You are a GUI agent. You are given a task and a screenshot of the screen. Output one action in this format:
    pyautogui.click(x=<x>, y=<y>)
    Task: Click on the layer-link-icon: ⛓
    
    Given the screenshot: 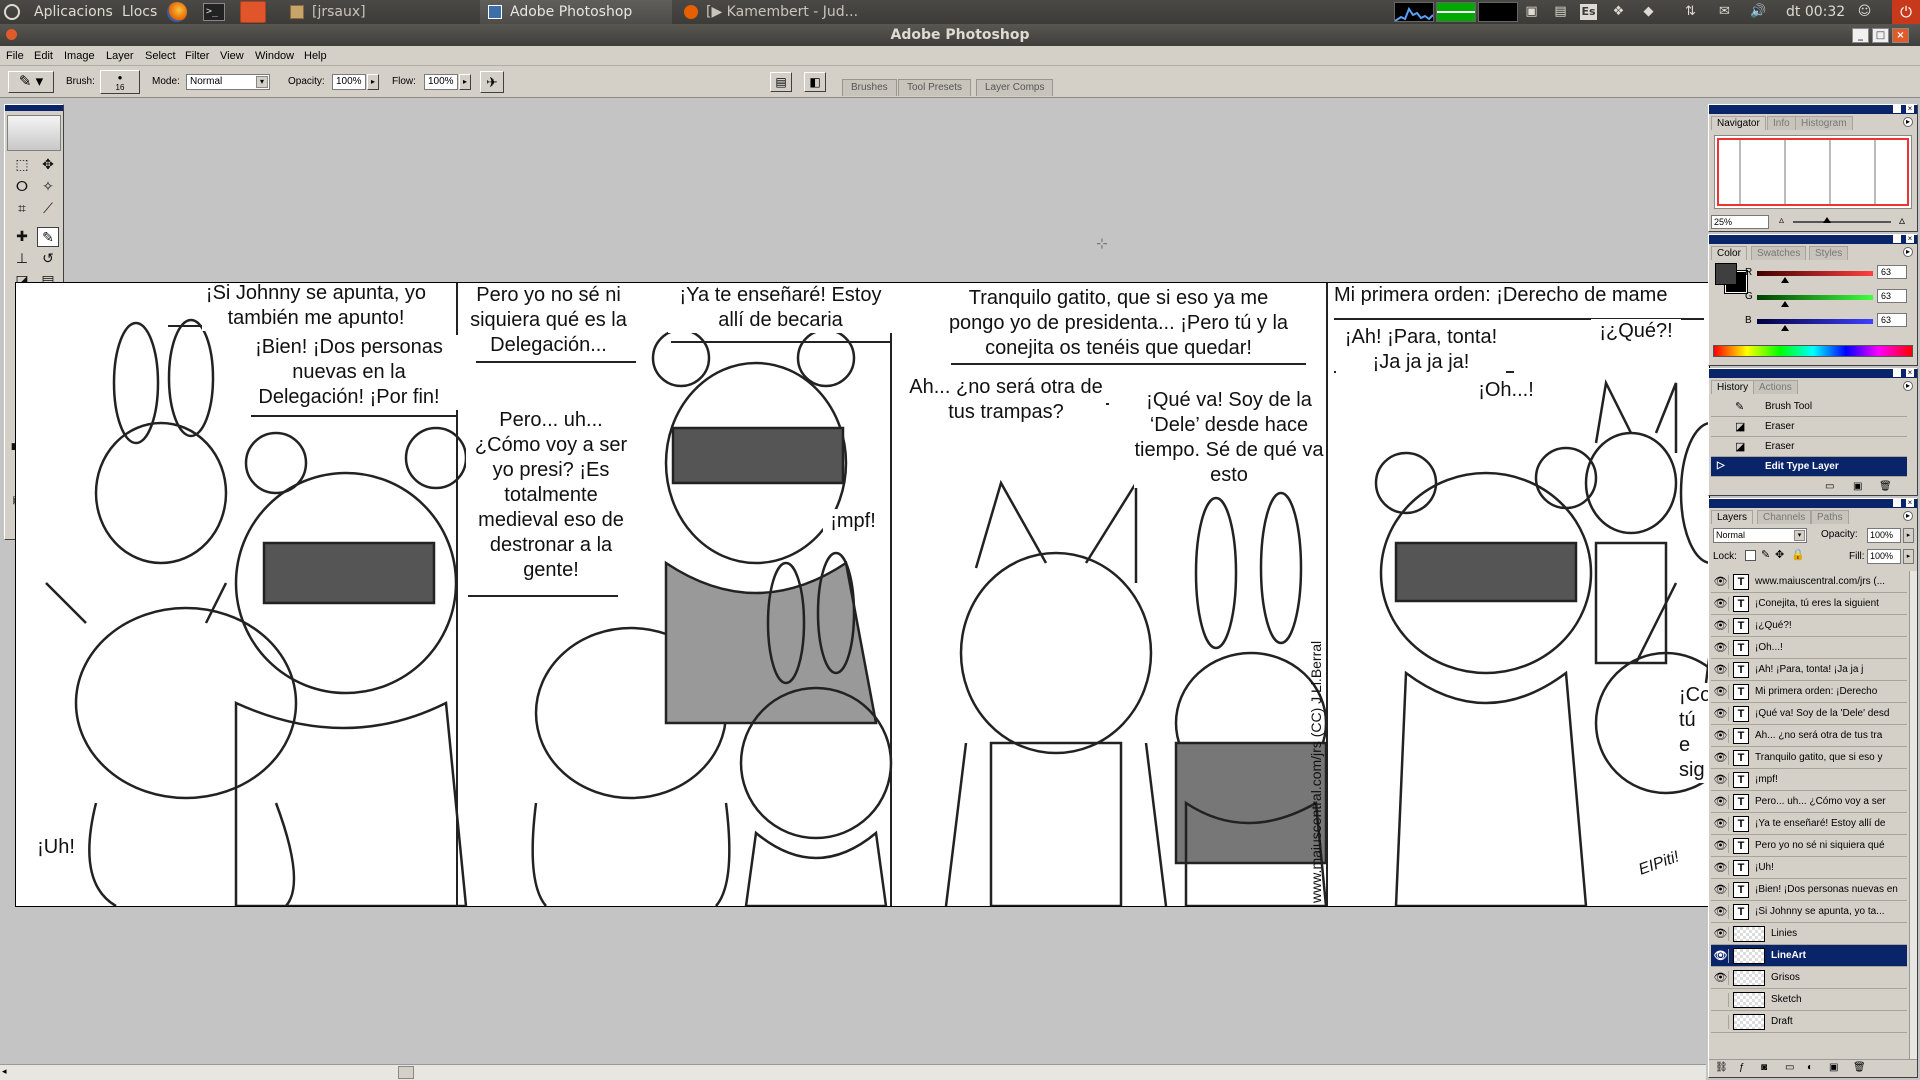 What is the action you would take?
    pyautogui.click(x=1721, y=1068)
    